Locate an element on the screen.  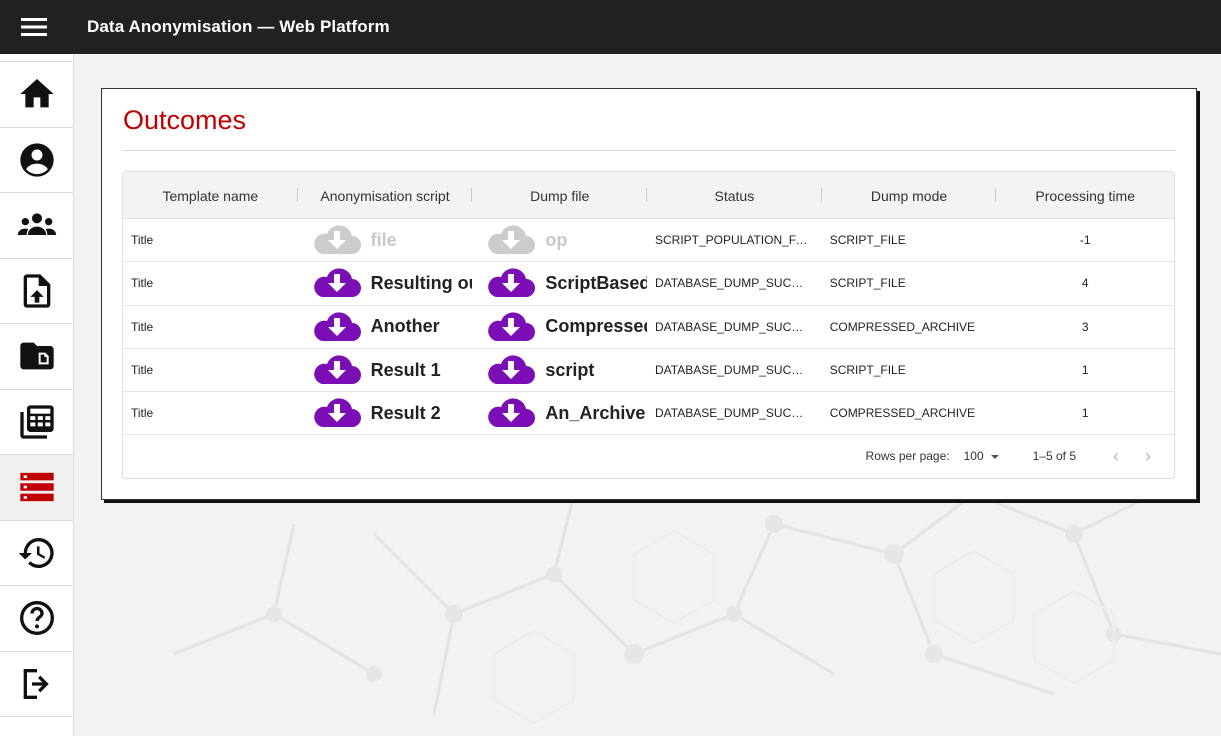
dump-file-name: op is located at coordinates (556, 239).